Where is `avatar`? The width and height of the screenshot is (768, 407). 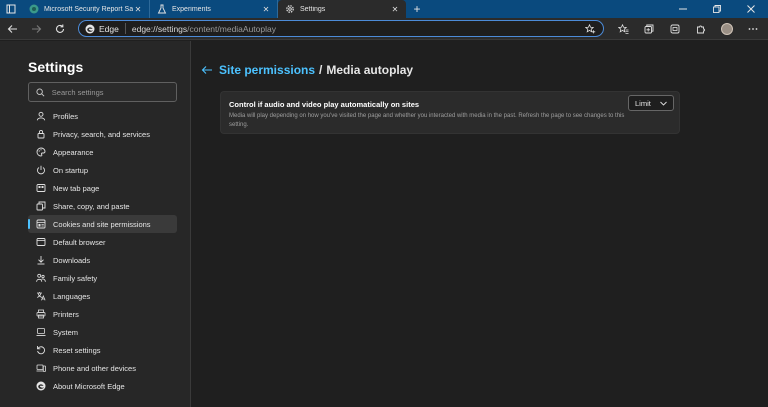 avatar is located at coordinates (727, 28).